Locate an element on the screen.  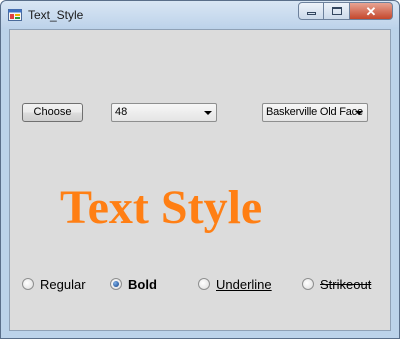
window-title: Text_Style is located at coordinates (56, 15).